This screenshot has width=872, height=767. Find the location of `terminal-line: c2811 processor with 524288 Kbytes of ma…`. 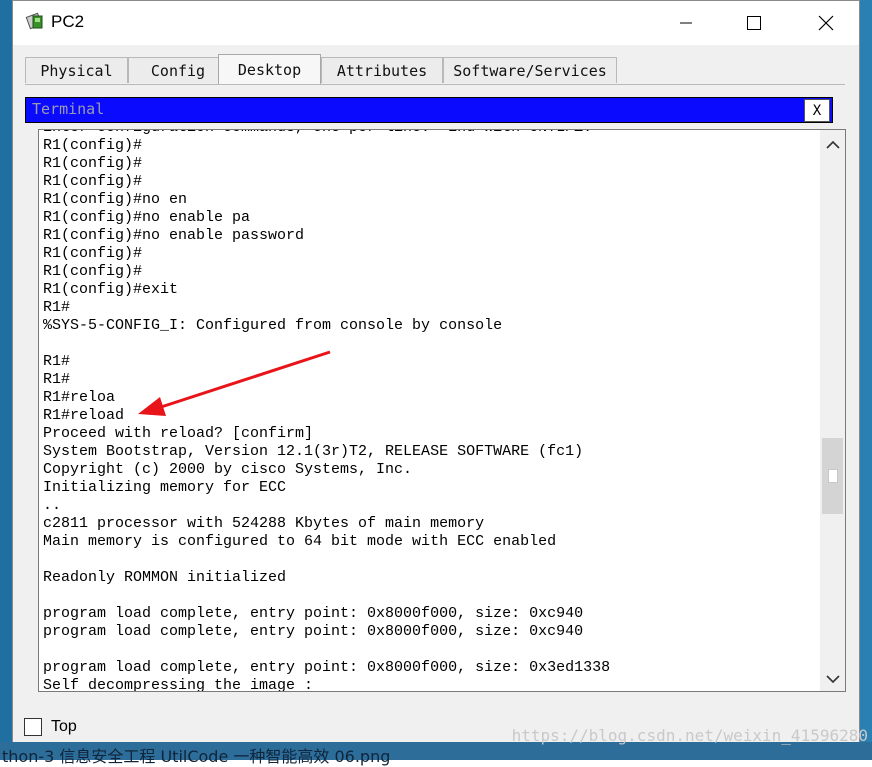

terminal-line: c2811 processor with 524288 Kbytes of ma… is located at coordinates (264, 523).